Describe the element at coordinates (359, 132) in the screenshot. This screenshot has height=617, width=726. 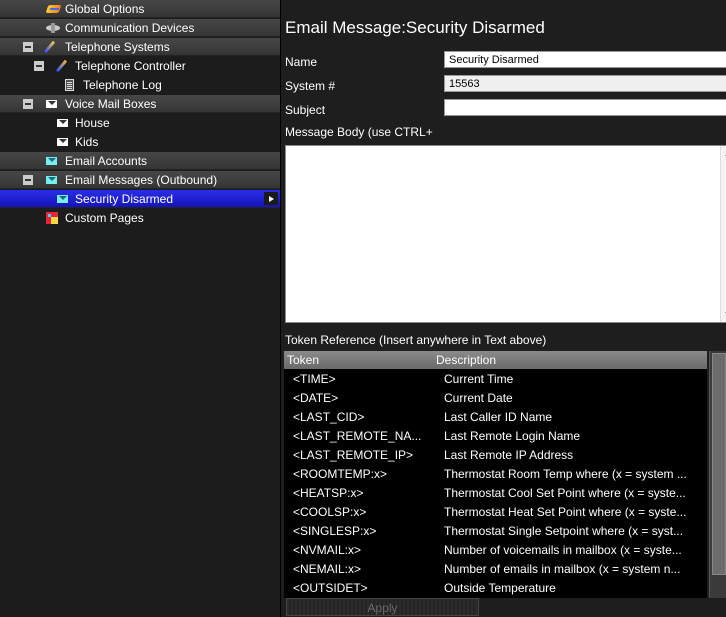
I see `message-body-label: Message Body (use CTRL+` at that location.